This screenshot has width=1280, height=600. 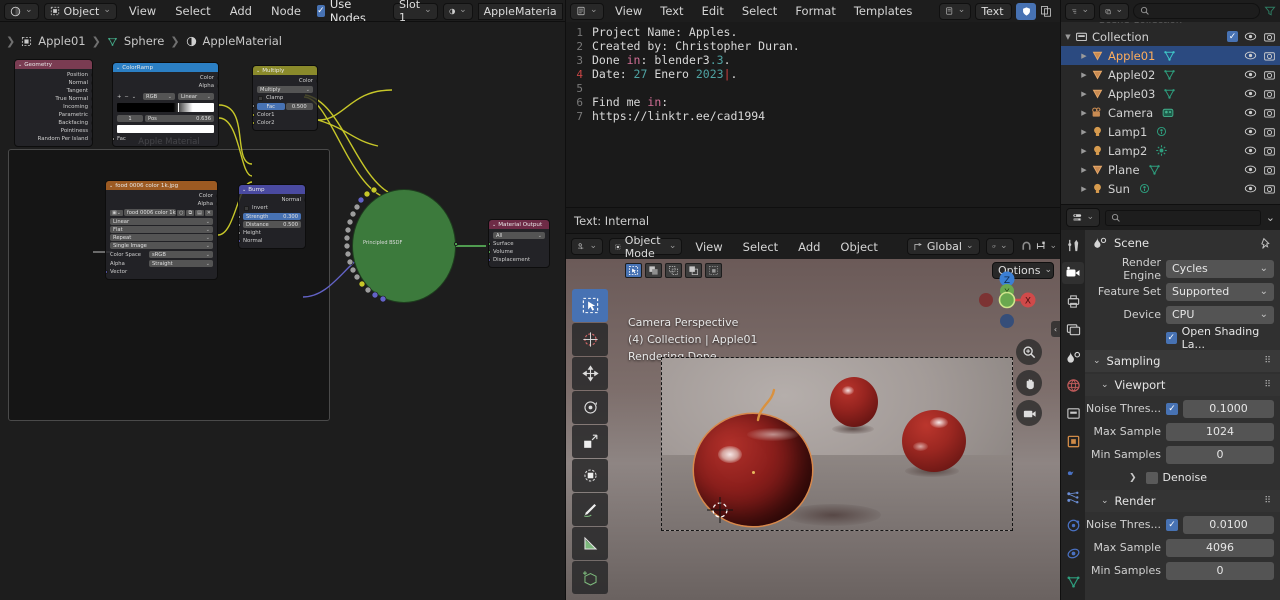 What do you see at coordinates (116, 212) in the screenshot?
I see `image-browse-icon: ▣⌄` at bounding box center [116, 212].